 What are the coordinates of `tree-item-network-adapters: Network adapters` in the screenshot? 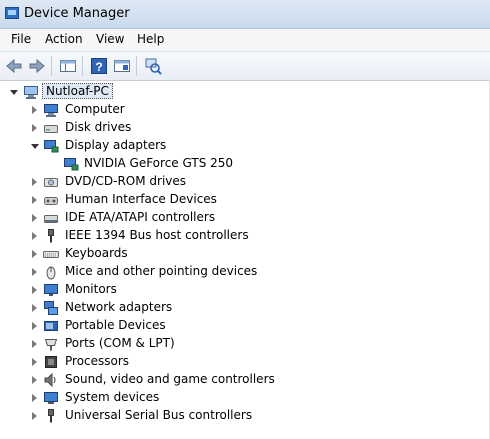 It's located at (245, 308).